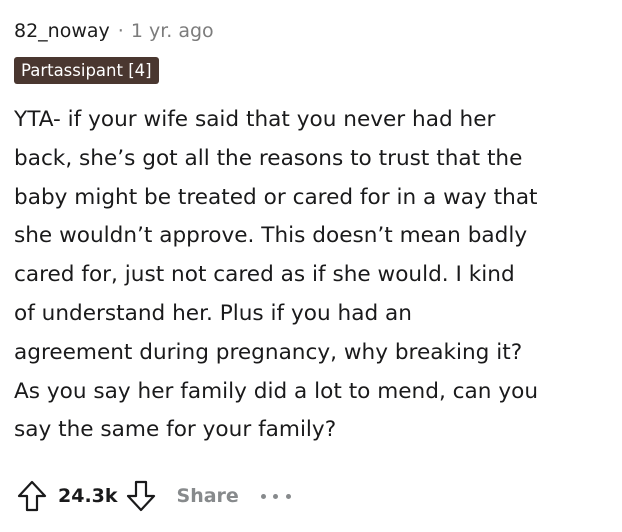 This screenshot has width=622, height=532. Describe the element at coordinates (62, 31) in the screenshot. I see `username-link: 82_noway` at that location.